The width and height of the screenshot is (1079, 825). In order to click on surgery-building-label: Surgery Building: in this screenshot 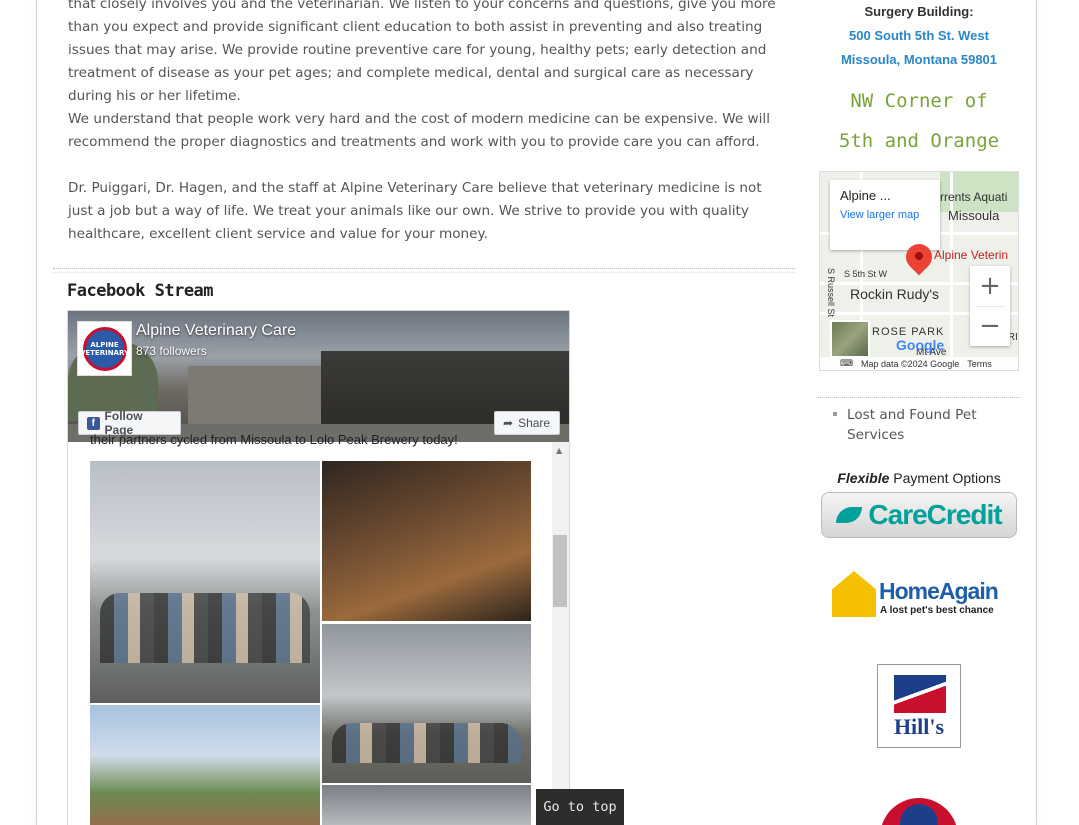, I will do `click(919, 11)`.